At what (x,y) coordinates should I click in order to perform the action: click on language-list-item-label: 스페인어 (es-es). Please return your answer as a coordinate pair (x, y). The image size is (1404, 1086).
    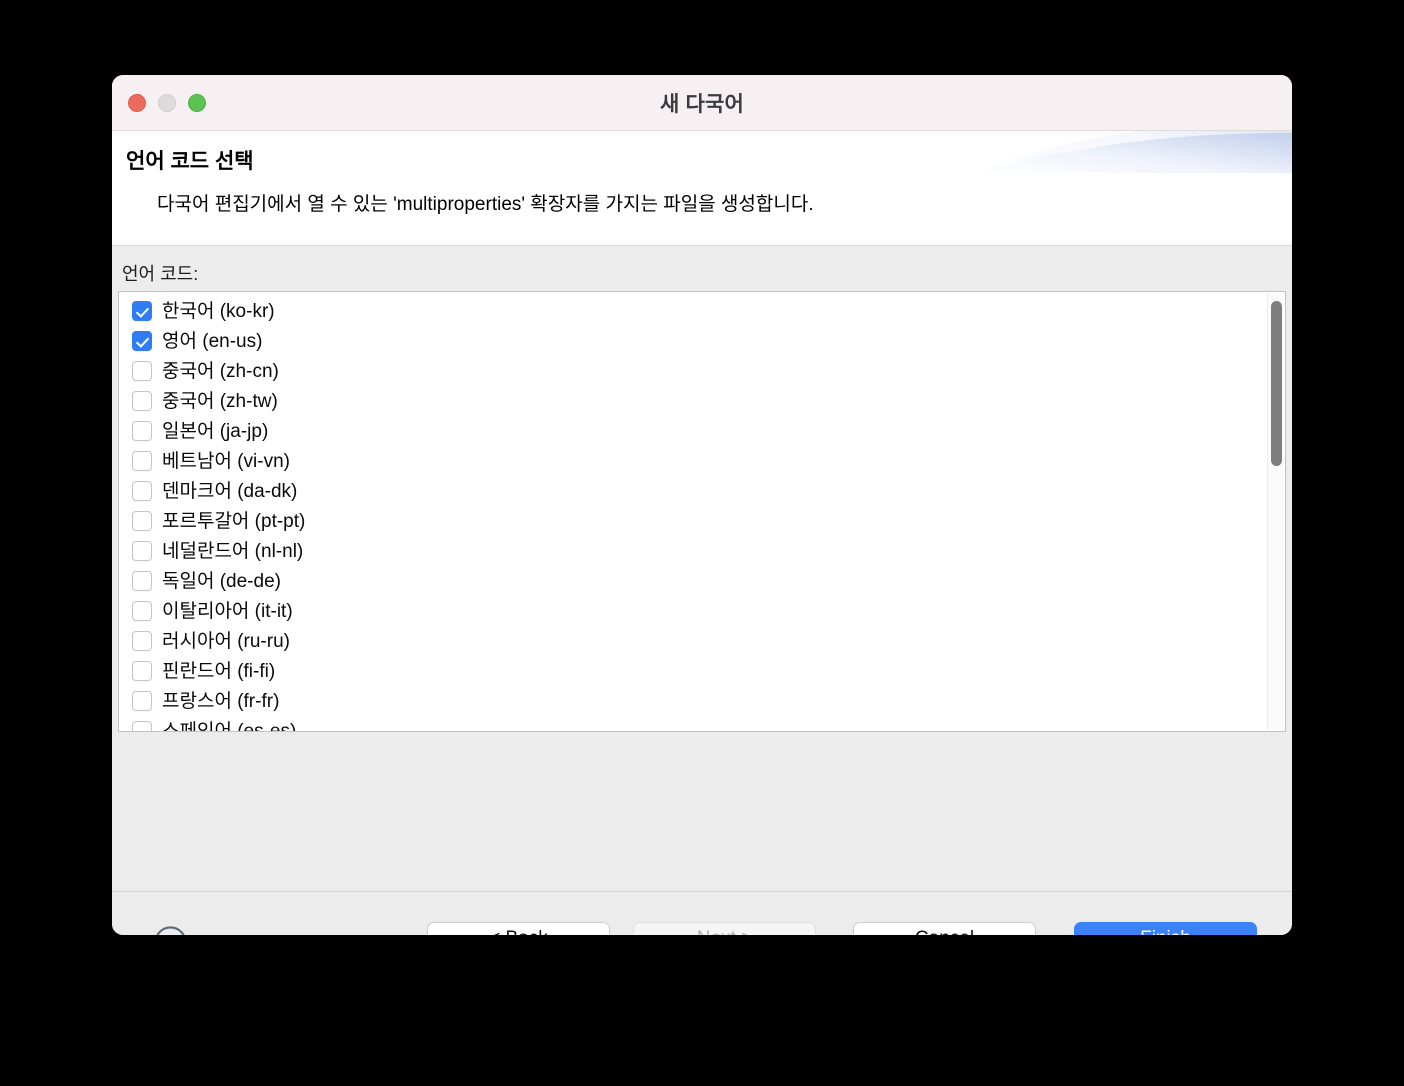
    Looking at the image, I should click on (229, 726).